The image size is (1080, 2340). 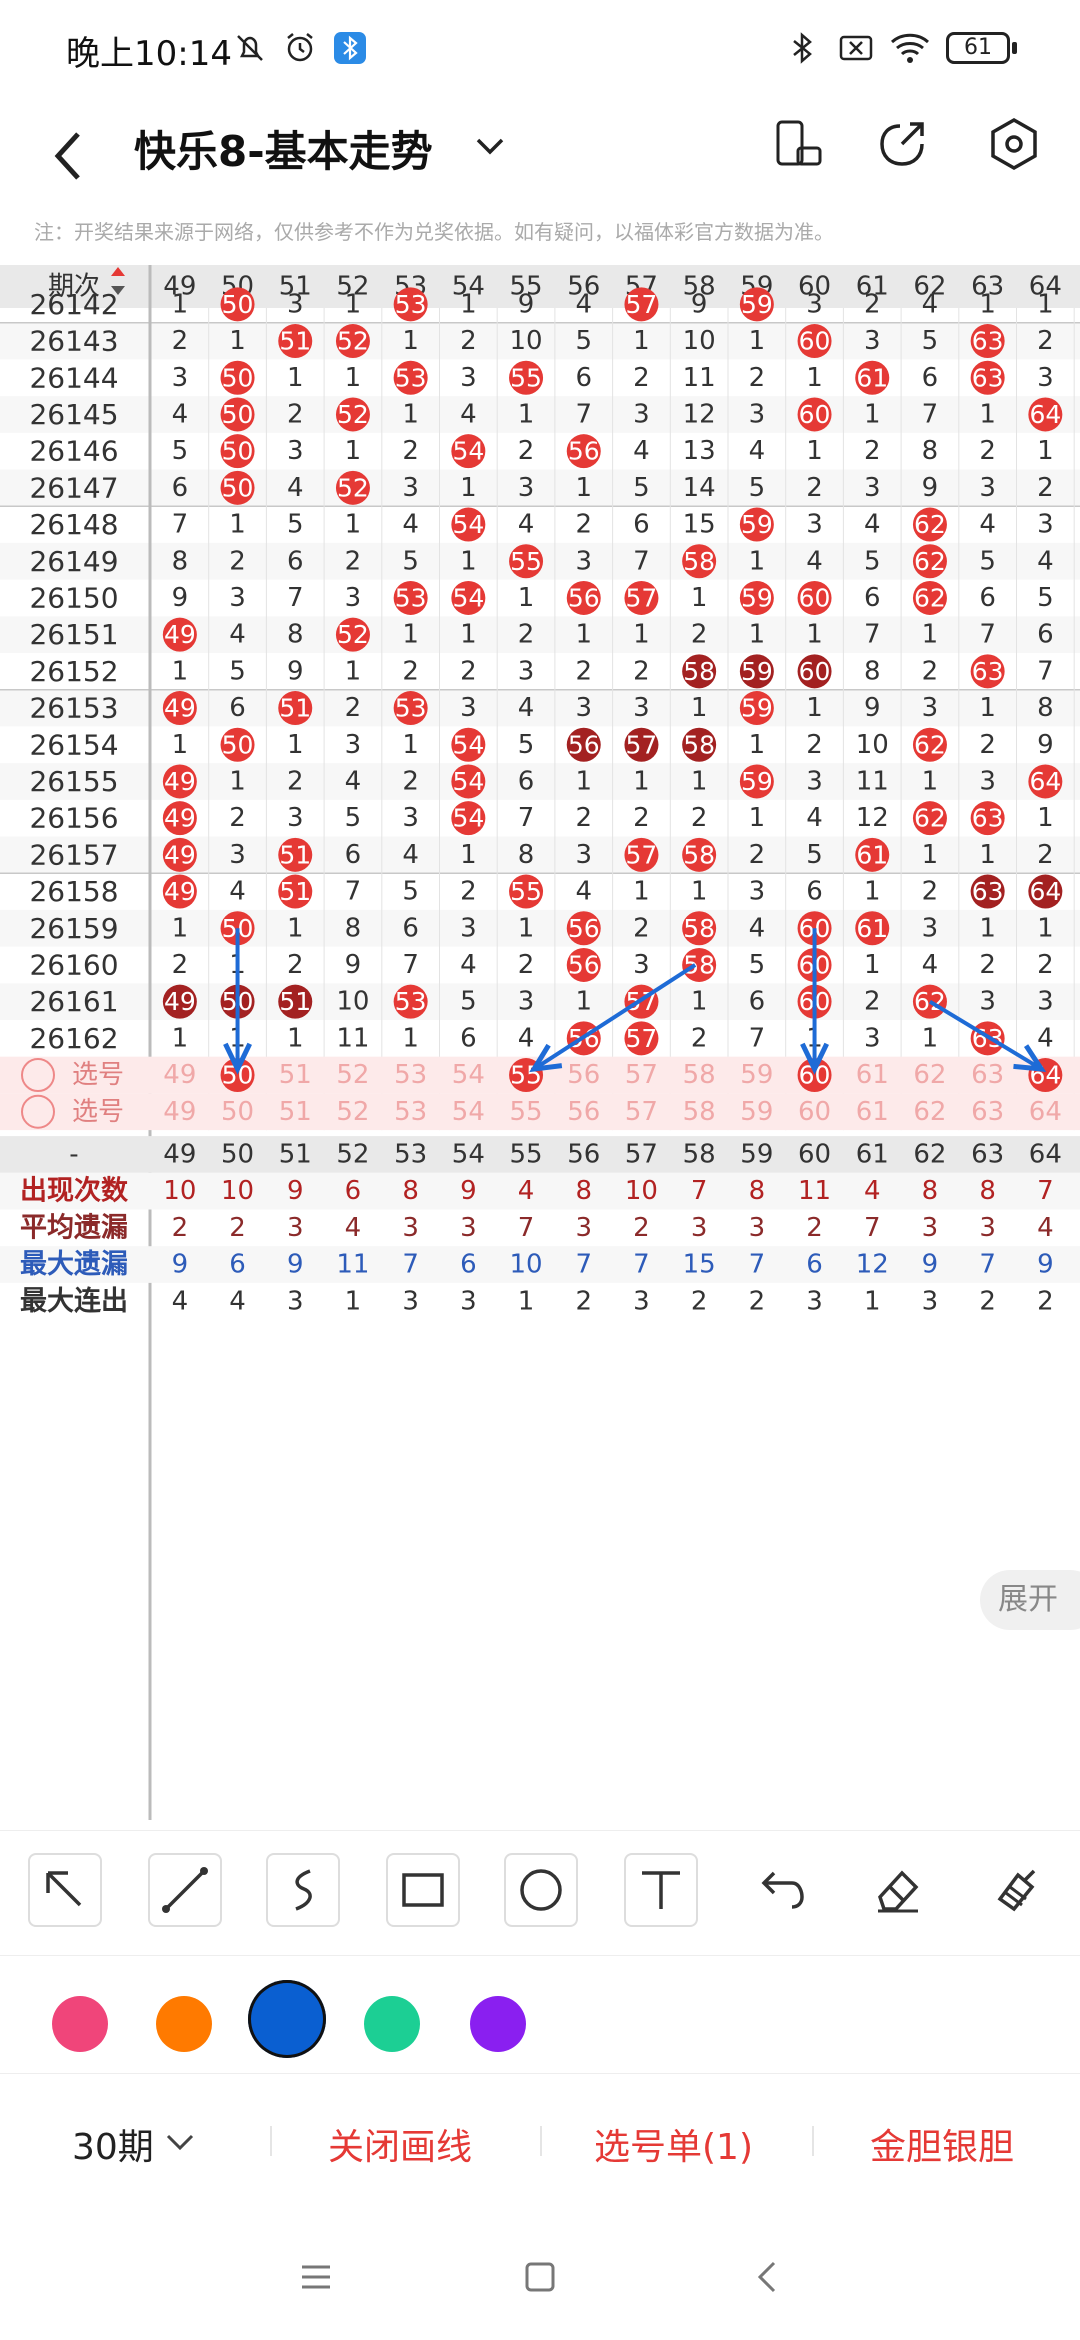 I want to click on system-nav-bar, so click(x=540, y=2276).